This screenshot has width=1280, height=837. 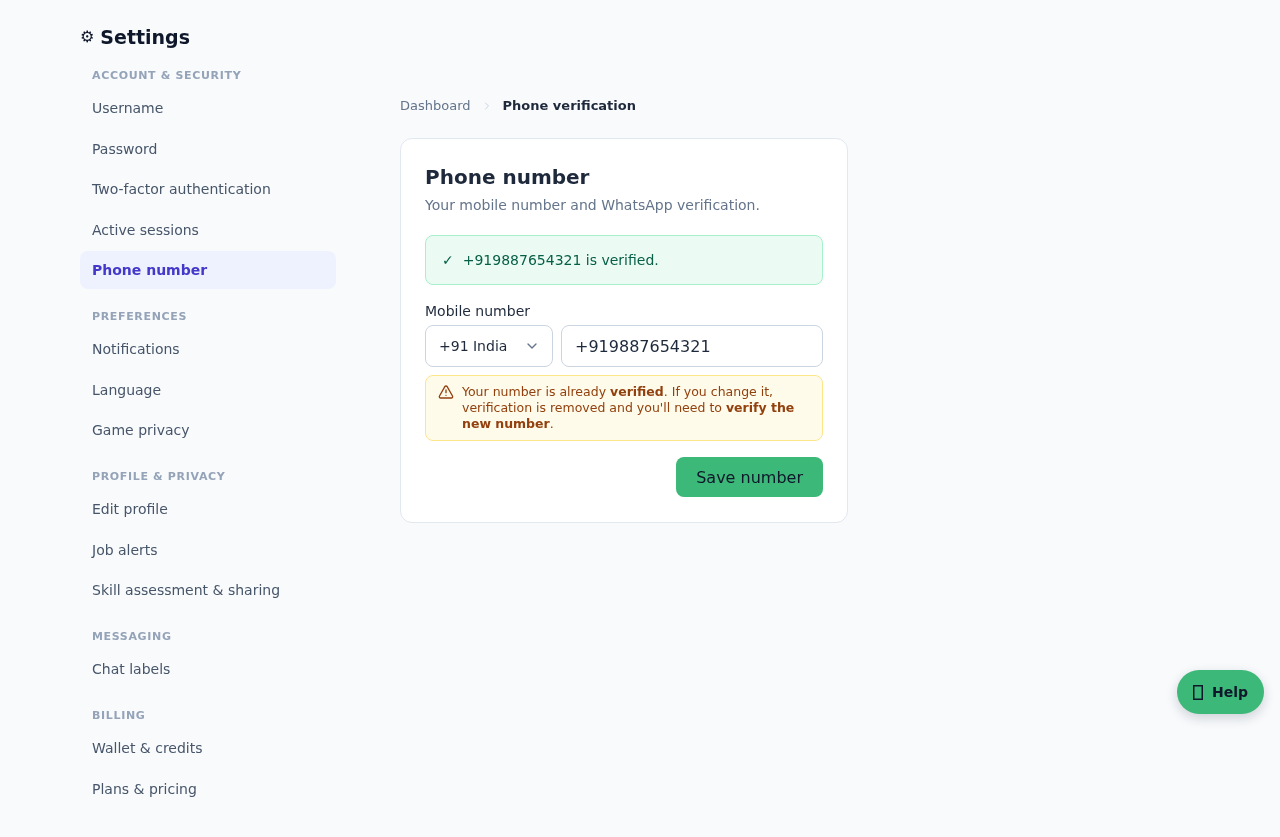 I want to click on sidebar-item: Notifications, so click(x=208, y=349).